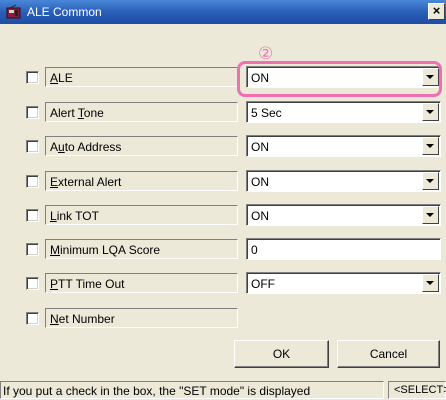 The height and width of the screenshot is (400, 446). I want to click on alert-tone-checkbox, so click(32, 112).